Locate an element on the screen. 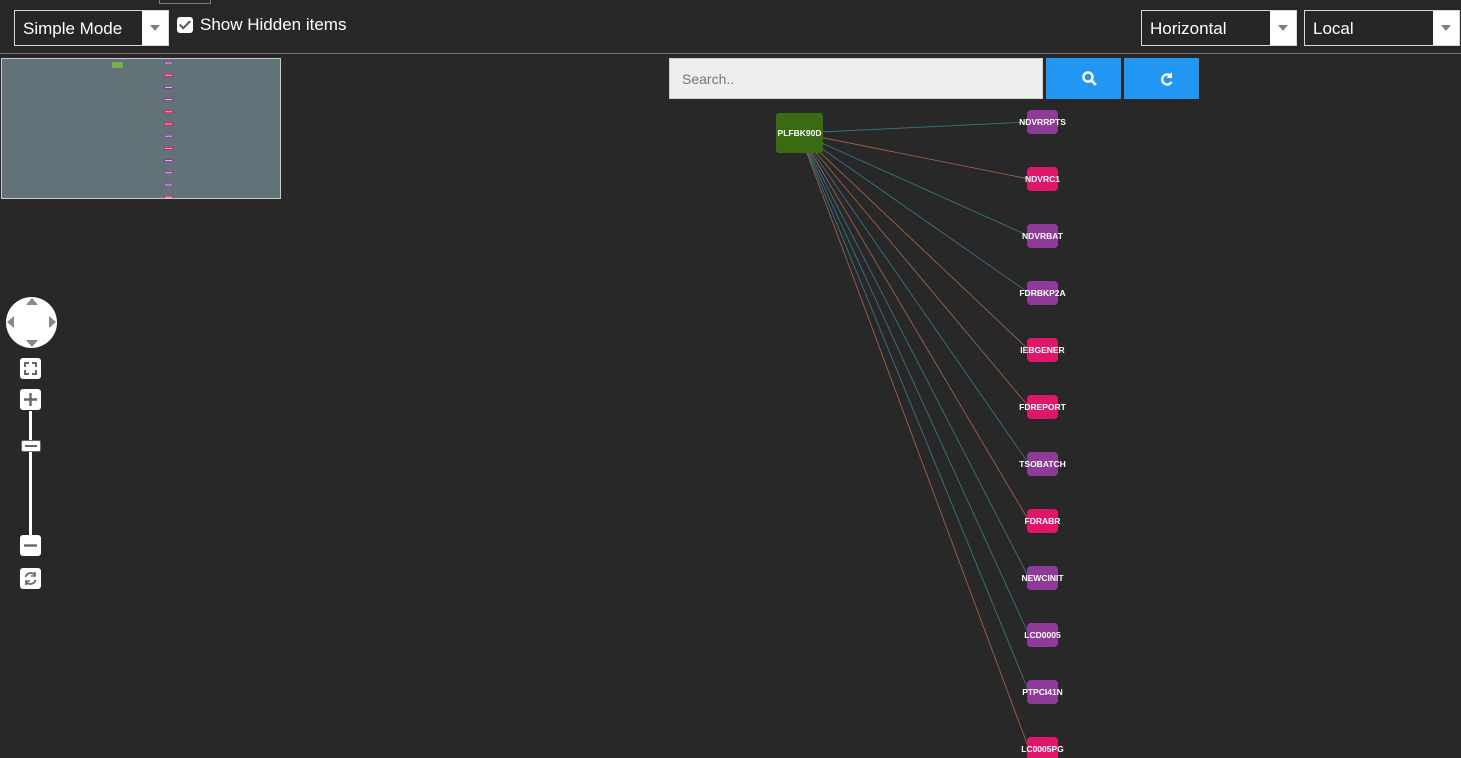  graph-node-label: IEBGENER is located at coordinates (1042, 350).